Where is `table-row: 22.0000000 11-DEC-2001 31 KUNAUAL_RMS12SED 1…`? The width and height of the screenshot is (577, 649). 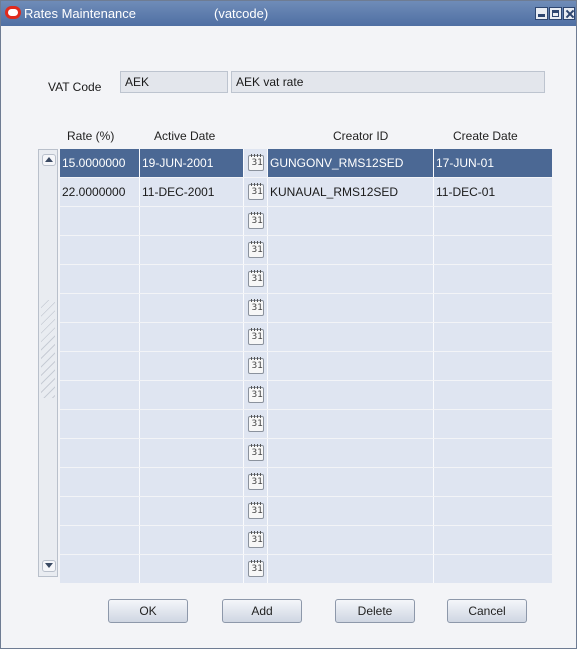
table-row: 22.0000000 11-DEC-2001 31 KUNAUAL_RMS12SED 1… is located at coordinates (306, 192).